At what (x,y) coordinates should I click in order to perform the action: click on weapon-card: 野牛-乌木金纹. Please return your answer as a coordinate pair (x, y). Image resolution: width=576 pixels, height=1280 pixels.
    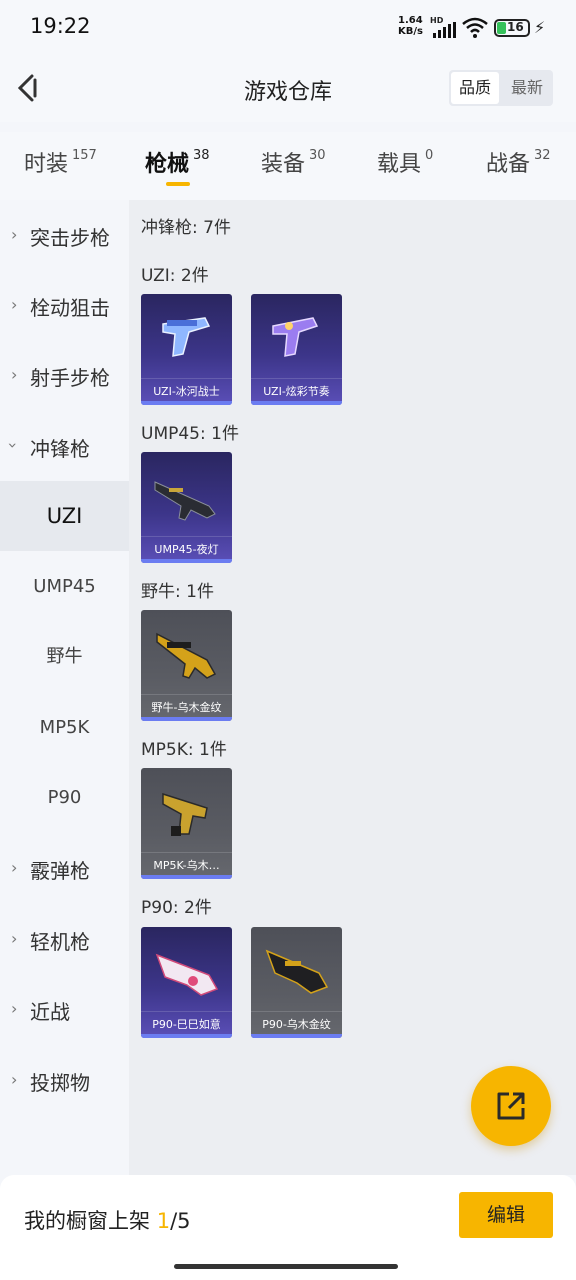
    Looking at the image, I should click on (186, 665).